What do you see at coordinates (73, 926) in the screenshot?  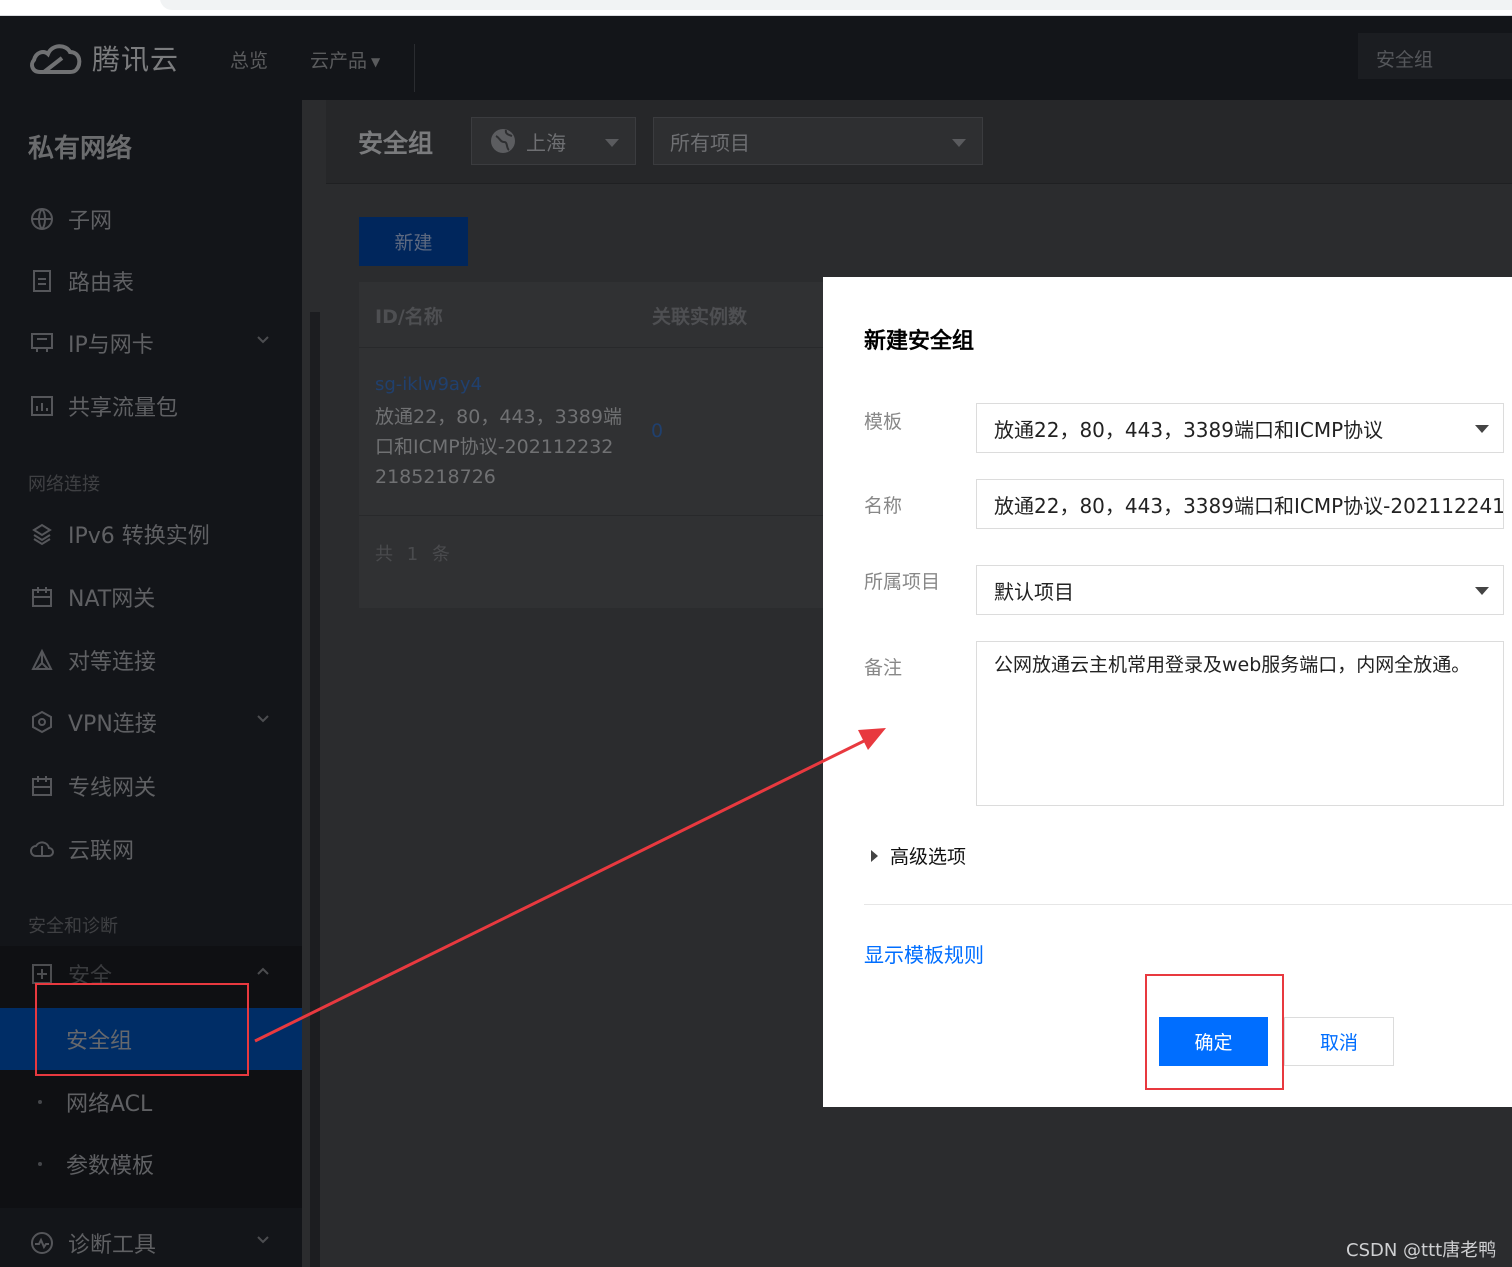 I see `sidebar-group-security: 安全和诊断` at bounding box center [73, 926].